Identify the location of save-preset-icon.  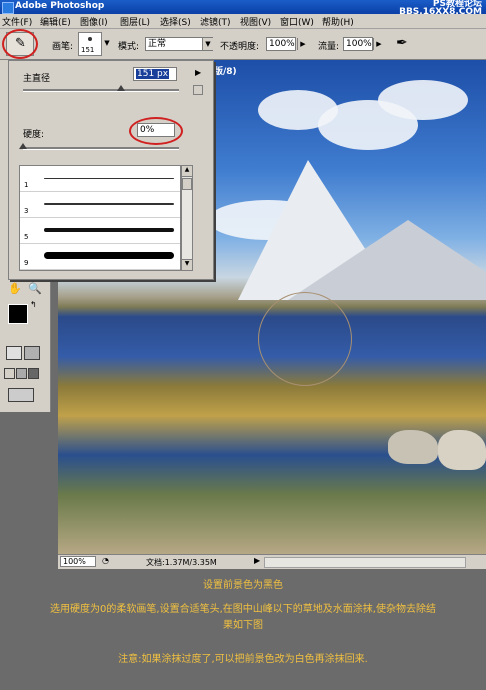
(198, 90).